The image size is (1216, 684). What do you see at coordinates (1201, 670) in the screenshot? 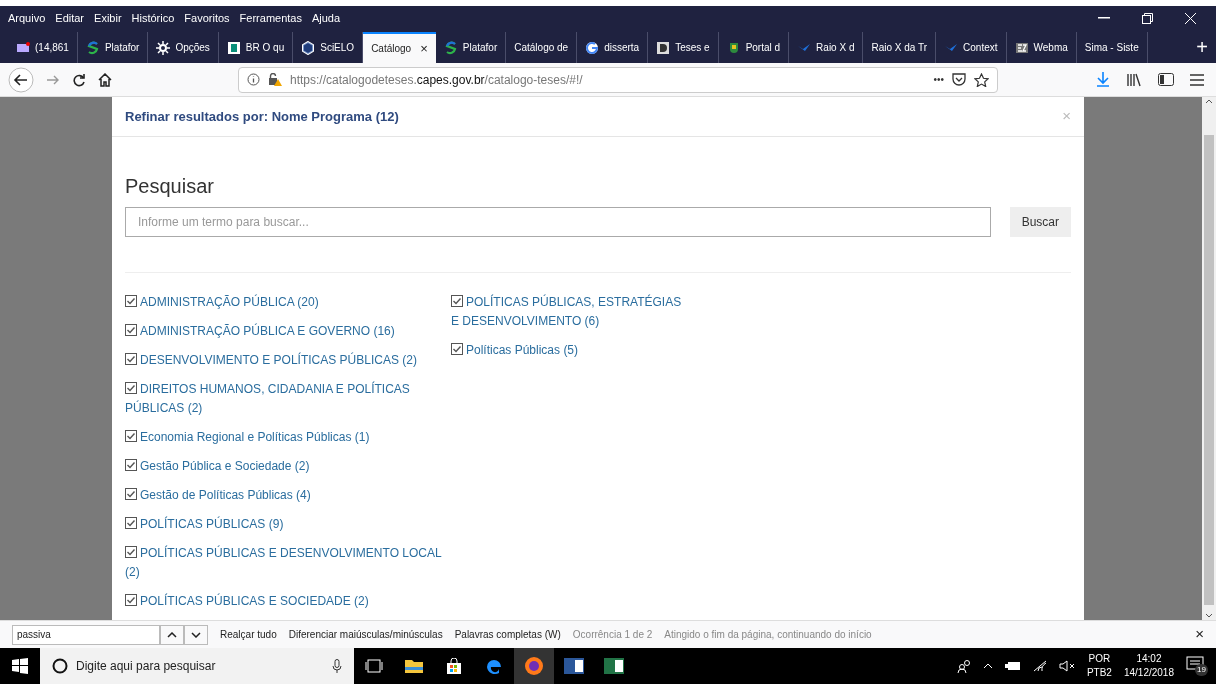
I see `notification-count: 19` at bounding box center [1201, 670].